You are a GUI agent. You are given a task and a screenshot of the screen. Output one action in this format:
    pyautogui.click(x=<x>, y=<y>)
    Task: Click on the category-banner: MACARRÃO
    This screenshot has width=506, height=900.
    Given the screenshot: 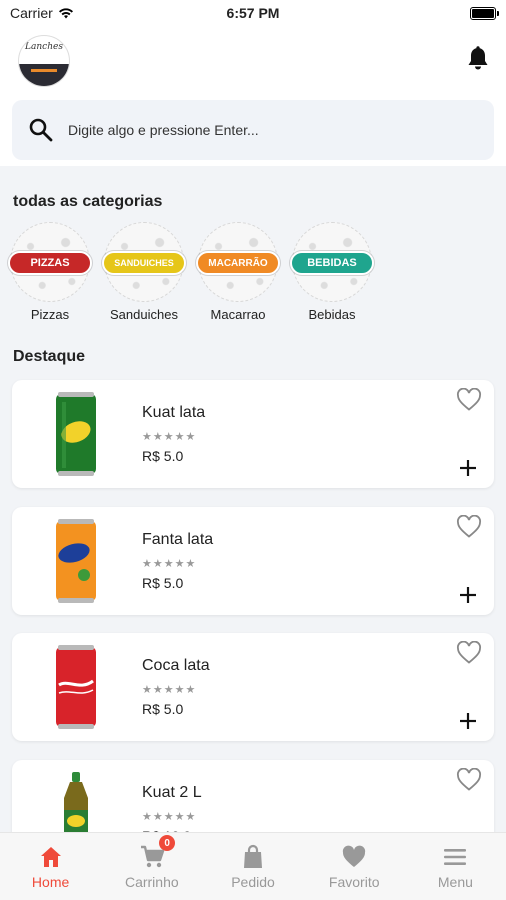 What is the action you would take?
    pyautogui.click(x=238, y=263)
    